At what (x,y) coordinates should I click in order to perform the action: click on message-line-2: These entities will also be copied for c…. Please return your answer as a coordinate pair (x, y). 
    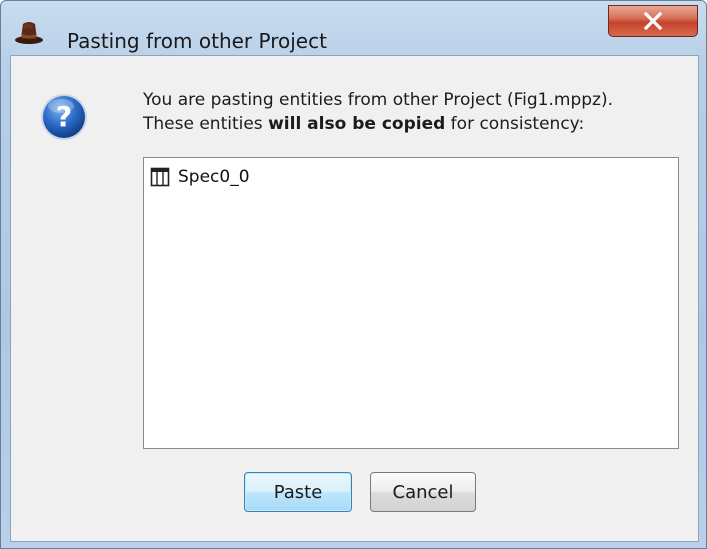
    Looking at the image, I should click on (378, 124).